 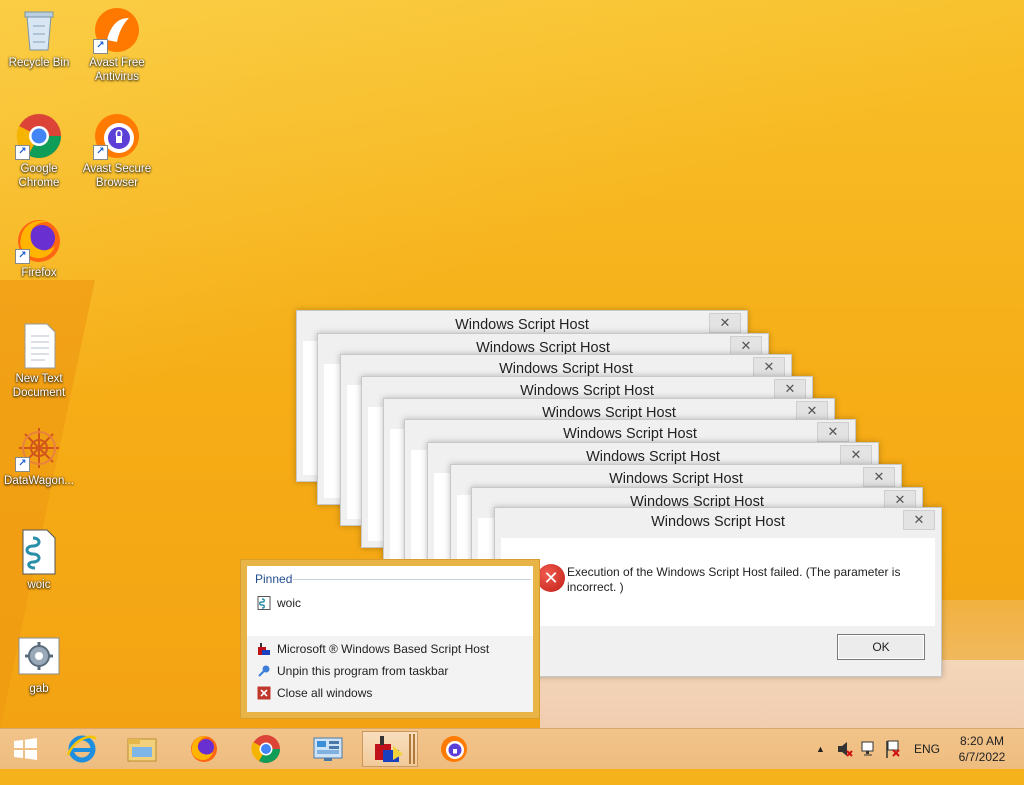 What do you see at coordinates (39, 656) in the screenshot?
I see `settings-file-icon` at bounding box center [39, 656].